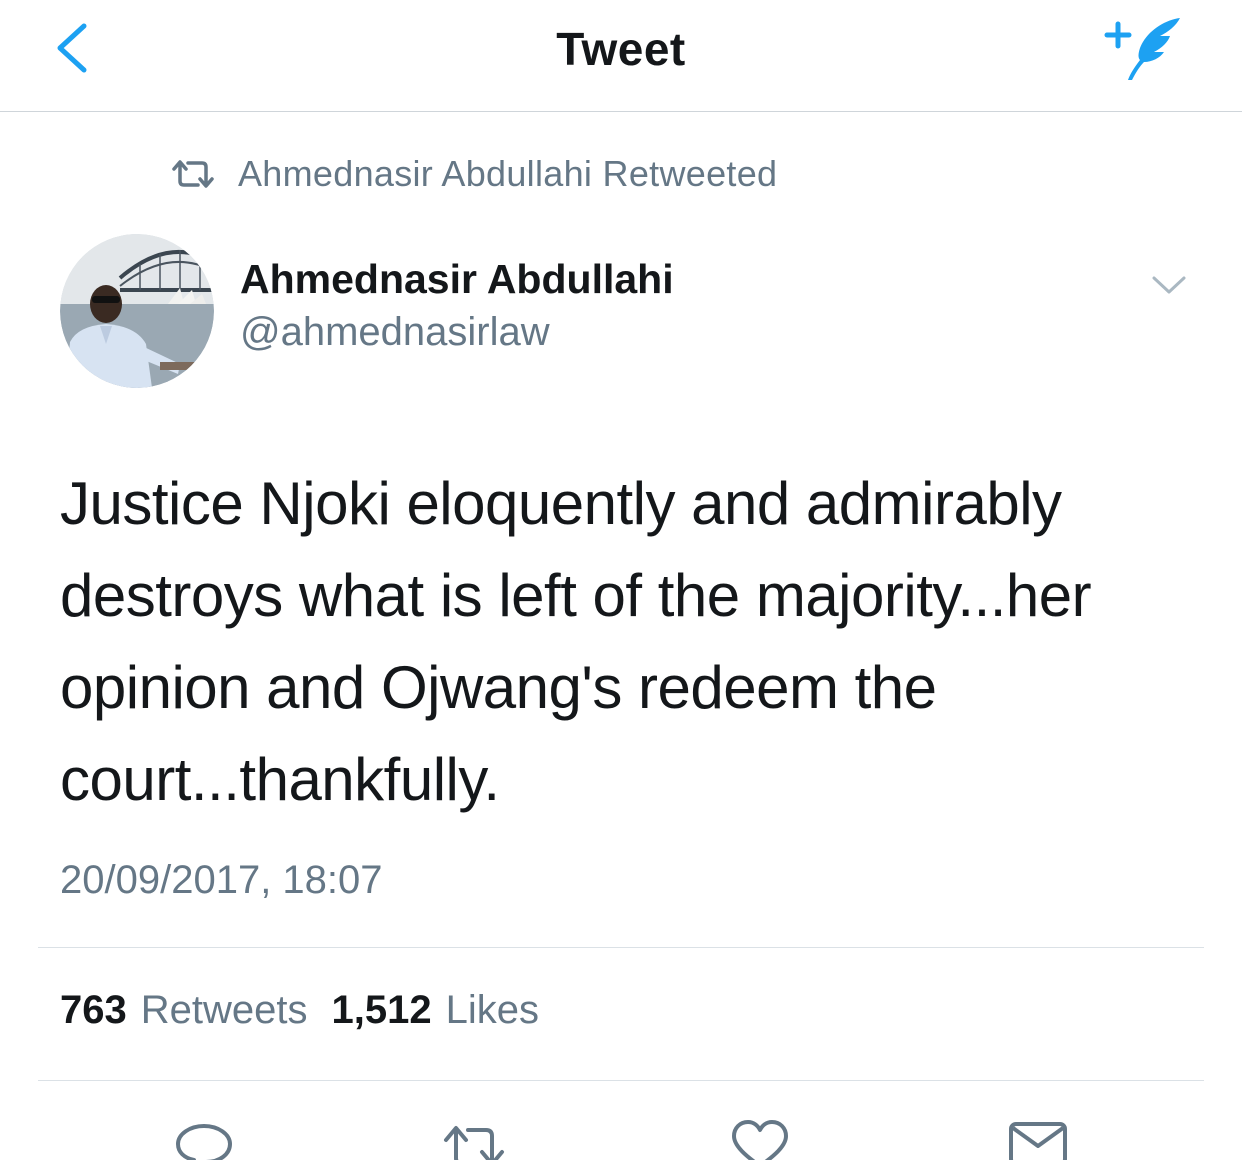 This screenshot has height=1160, width=1242. I want to click on likes-label: Likes, so click(492, 1010).